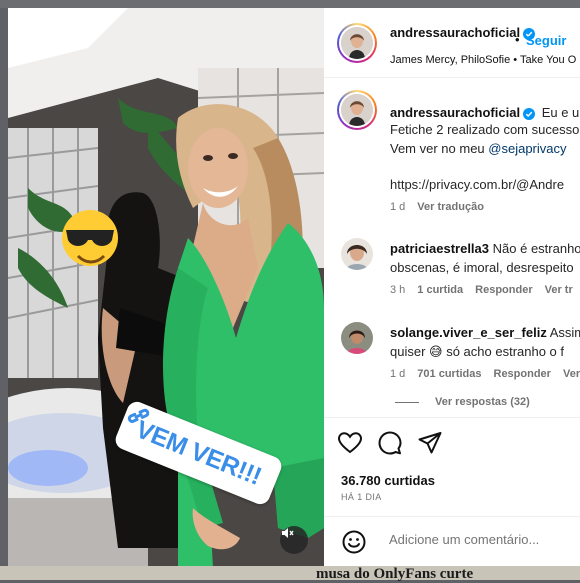 This screenshot has height=583, width=580. What do you see at coordinates (452, 417) in the screenshot?
I see `actions-divider` at bounding box center [452, 417].